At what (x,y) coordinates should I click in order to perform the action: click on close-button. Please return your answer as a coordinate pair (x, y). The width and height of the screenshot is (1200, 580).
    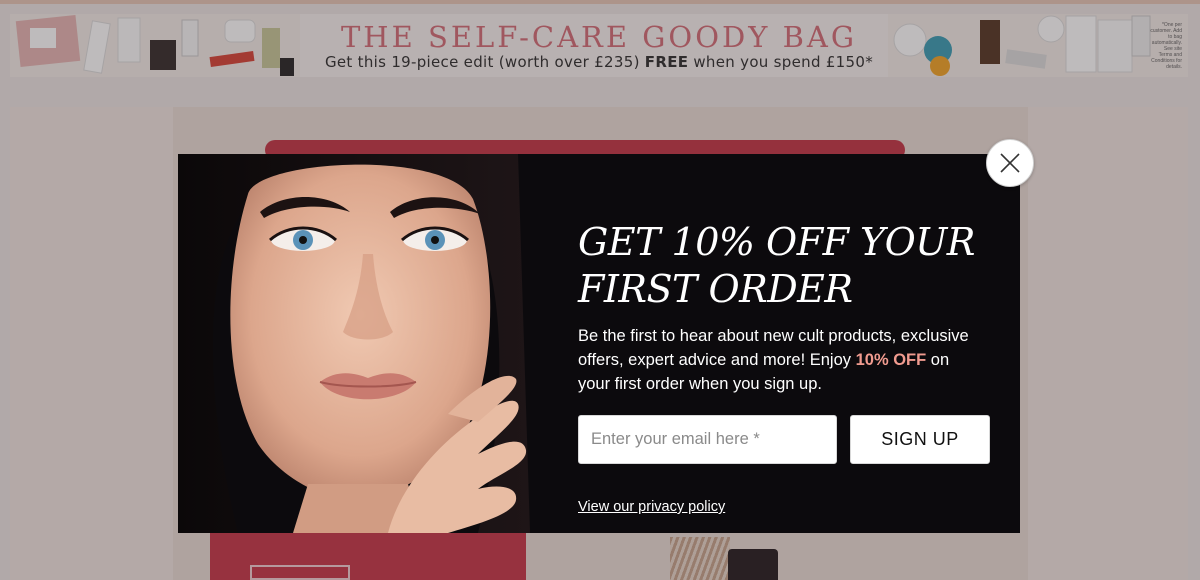
    Looking at the image, I should click on (1010, 163).